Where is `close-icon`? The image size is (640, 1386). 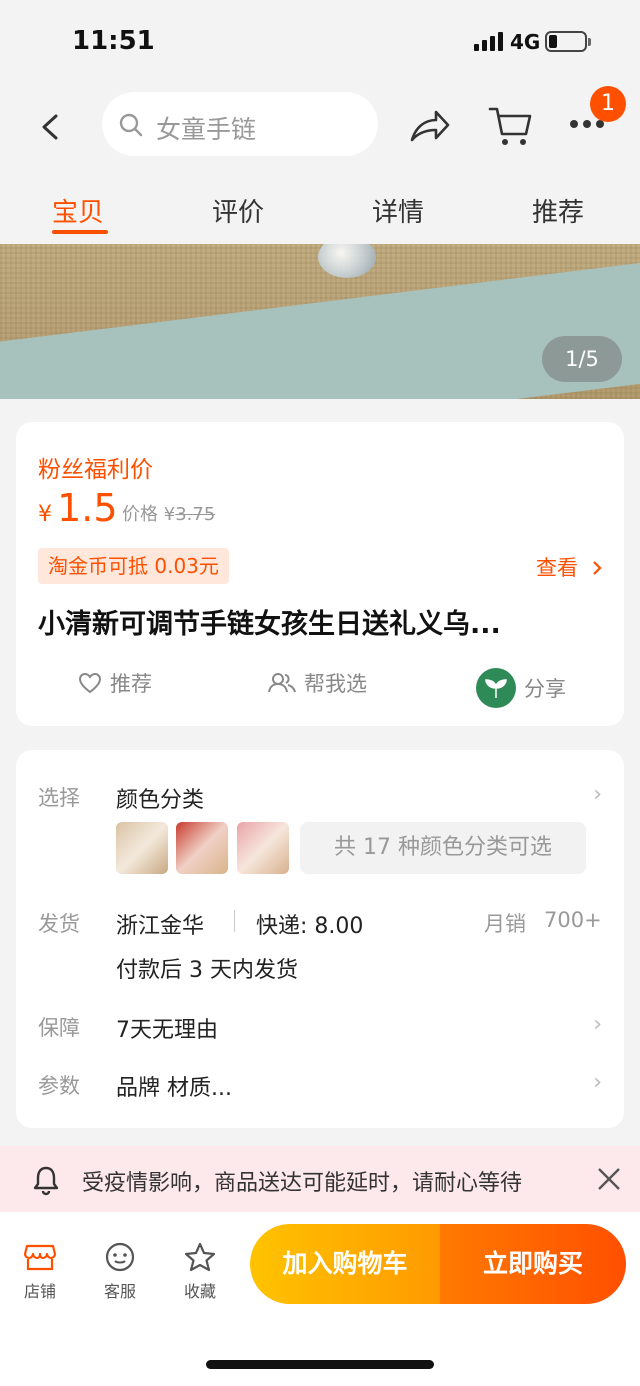
close-icon is located at coordinates (609, 1179).